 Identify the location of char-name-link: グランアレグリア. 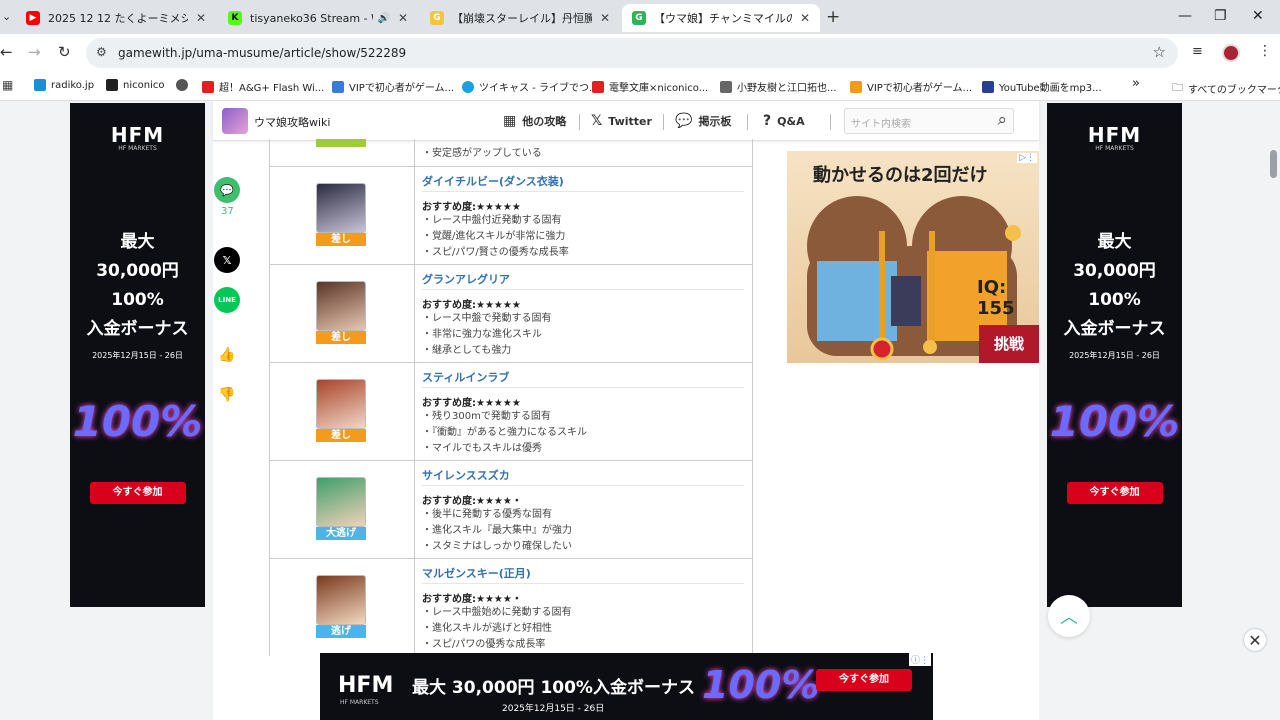
(583, 280).